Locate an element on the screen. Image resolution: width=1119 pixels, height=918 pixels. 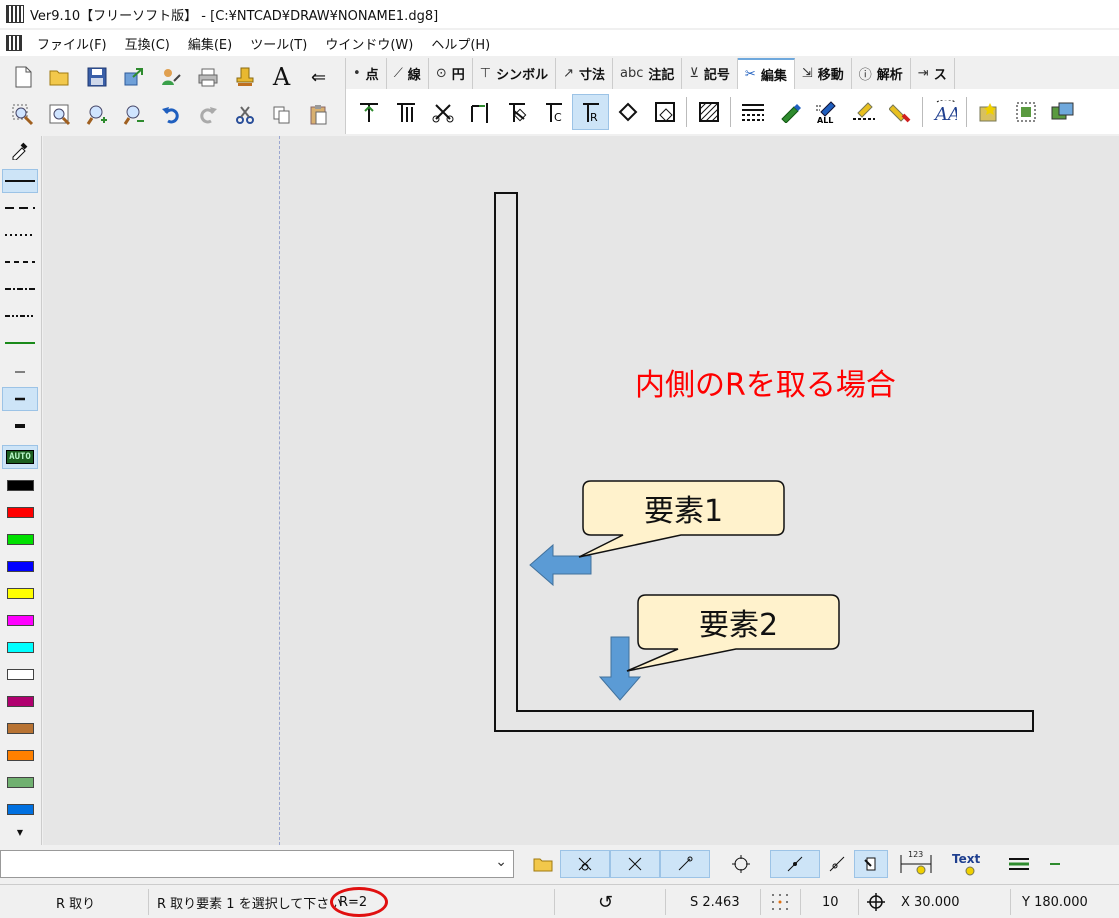
line-width-thin is located at coordinates (20, 372).